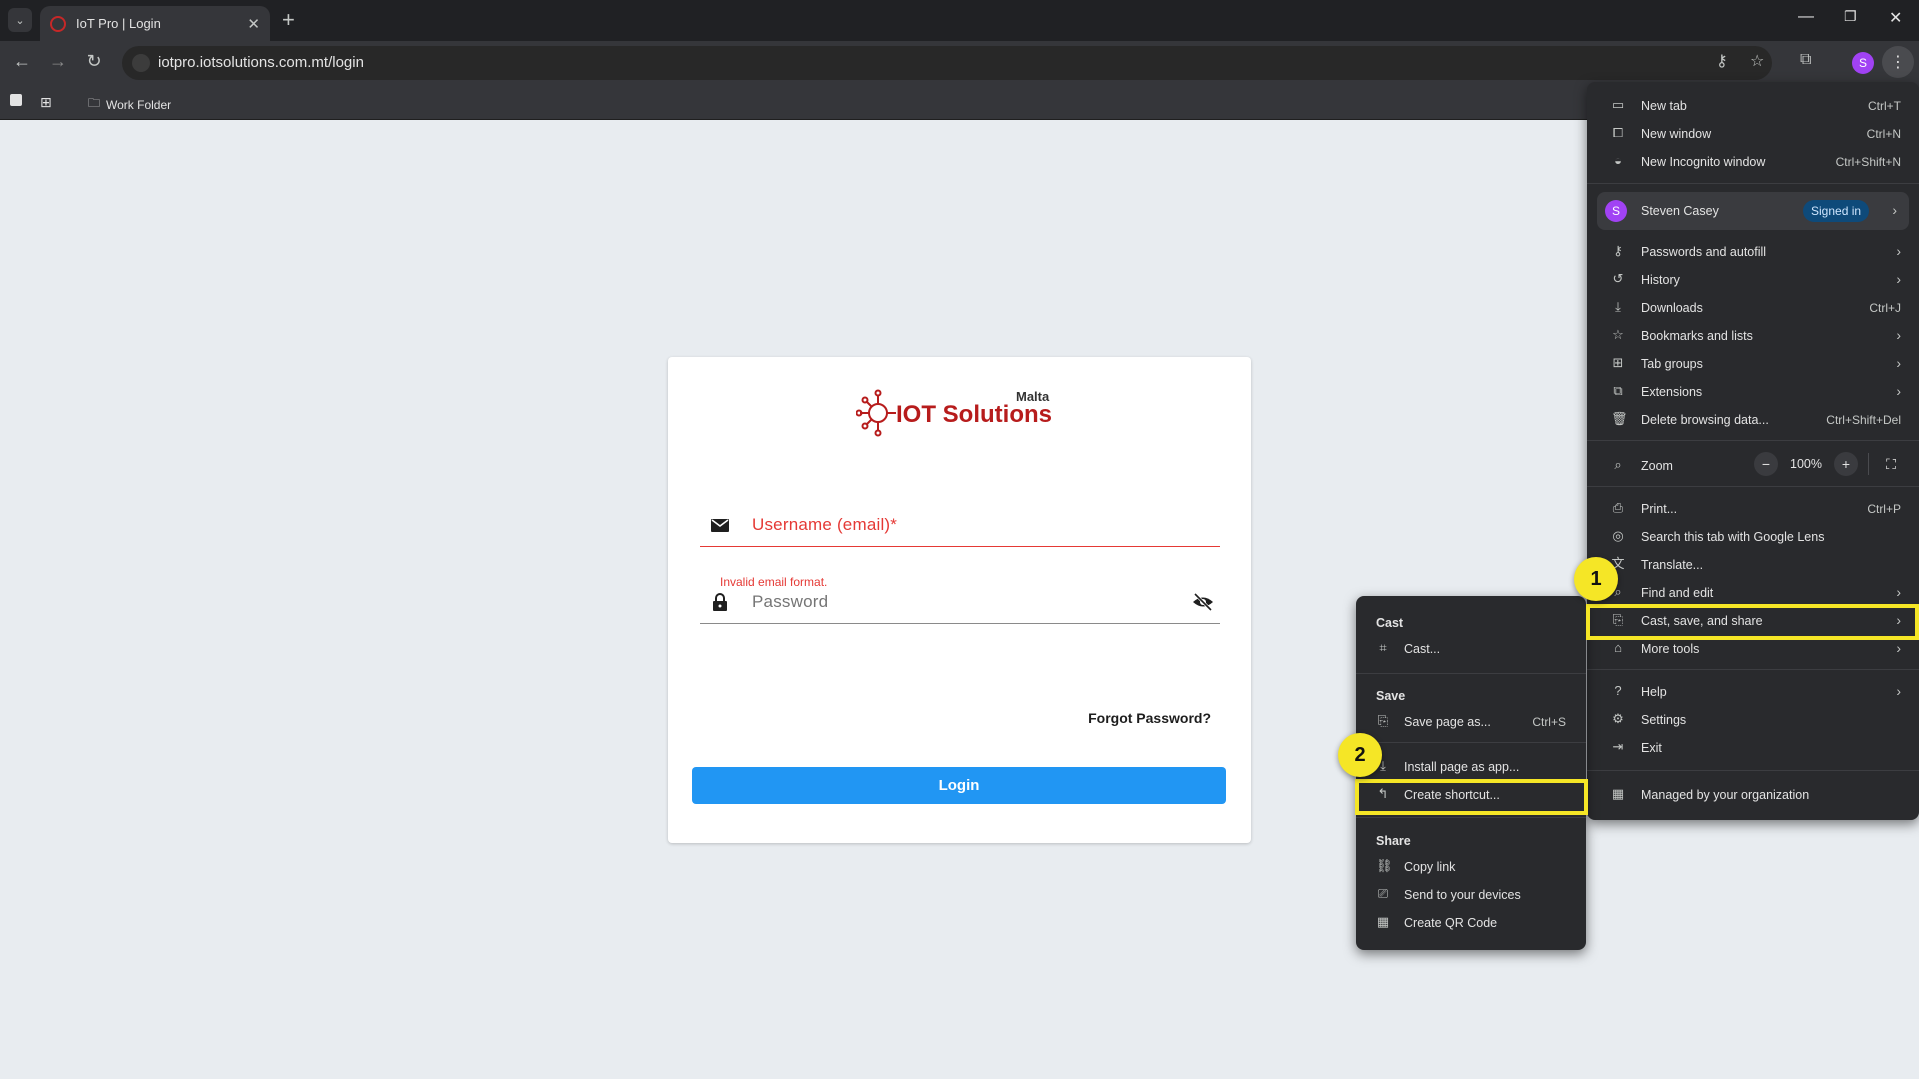 Image resolution: width=1919 pixels, height=1079 pixels. I want to click on password-field: Password, so click(960, 604).